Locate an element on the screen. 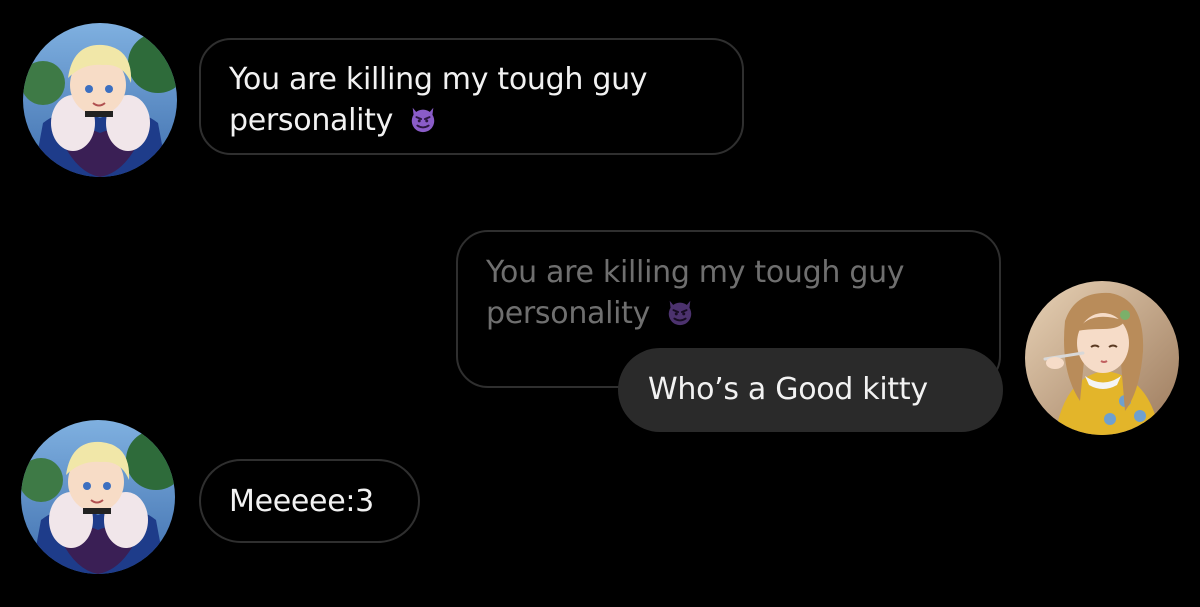 This screenshot has height=607, width=1200. avatar-right-user is located at coordinates (1102, 358).